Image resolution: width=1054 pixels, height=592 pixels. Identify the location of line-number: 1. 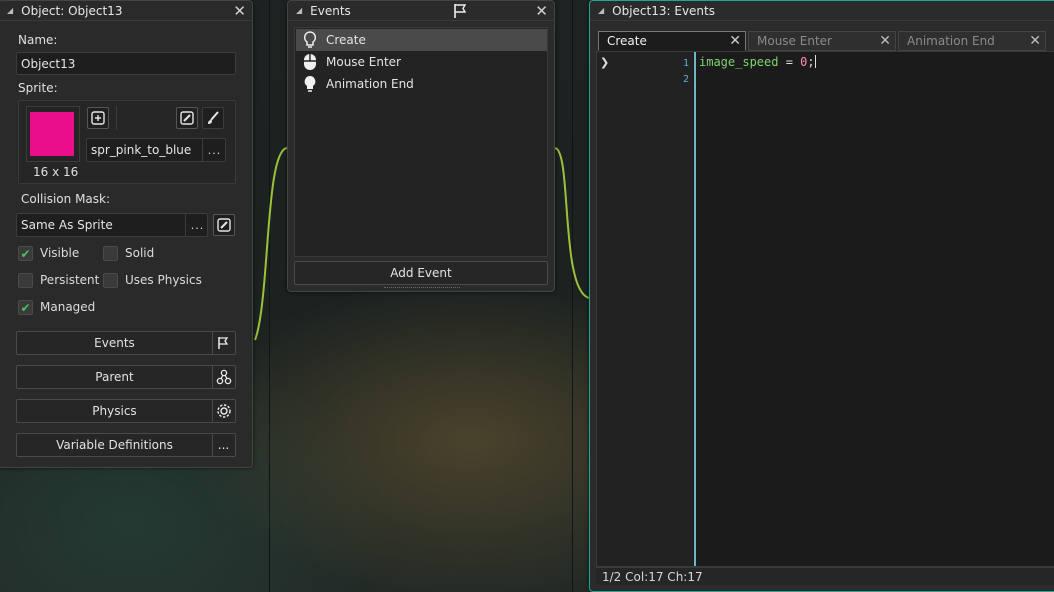
(685, 63).